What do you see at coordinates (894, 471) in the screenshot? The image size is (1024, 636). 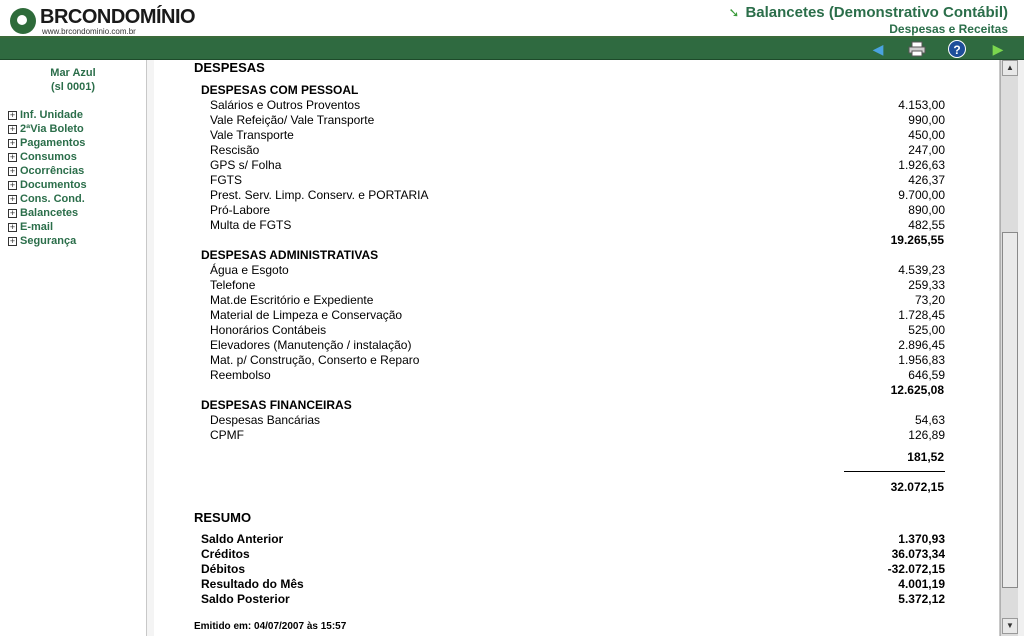 I see `total-separator-line` at bounding box center [894, 471].